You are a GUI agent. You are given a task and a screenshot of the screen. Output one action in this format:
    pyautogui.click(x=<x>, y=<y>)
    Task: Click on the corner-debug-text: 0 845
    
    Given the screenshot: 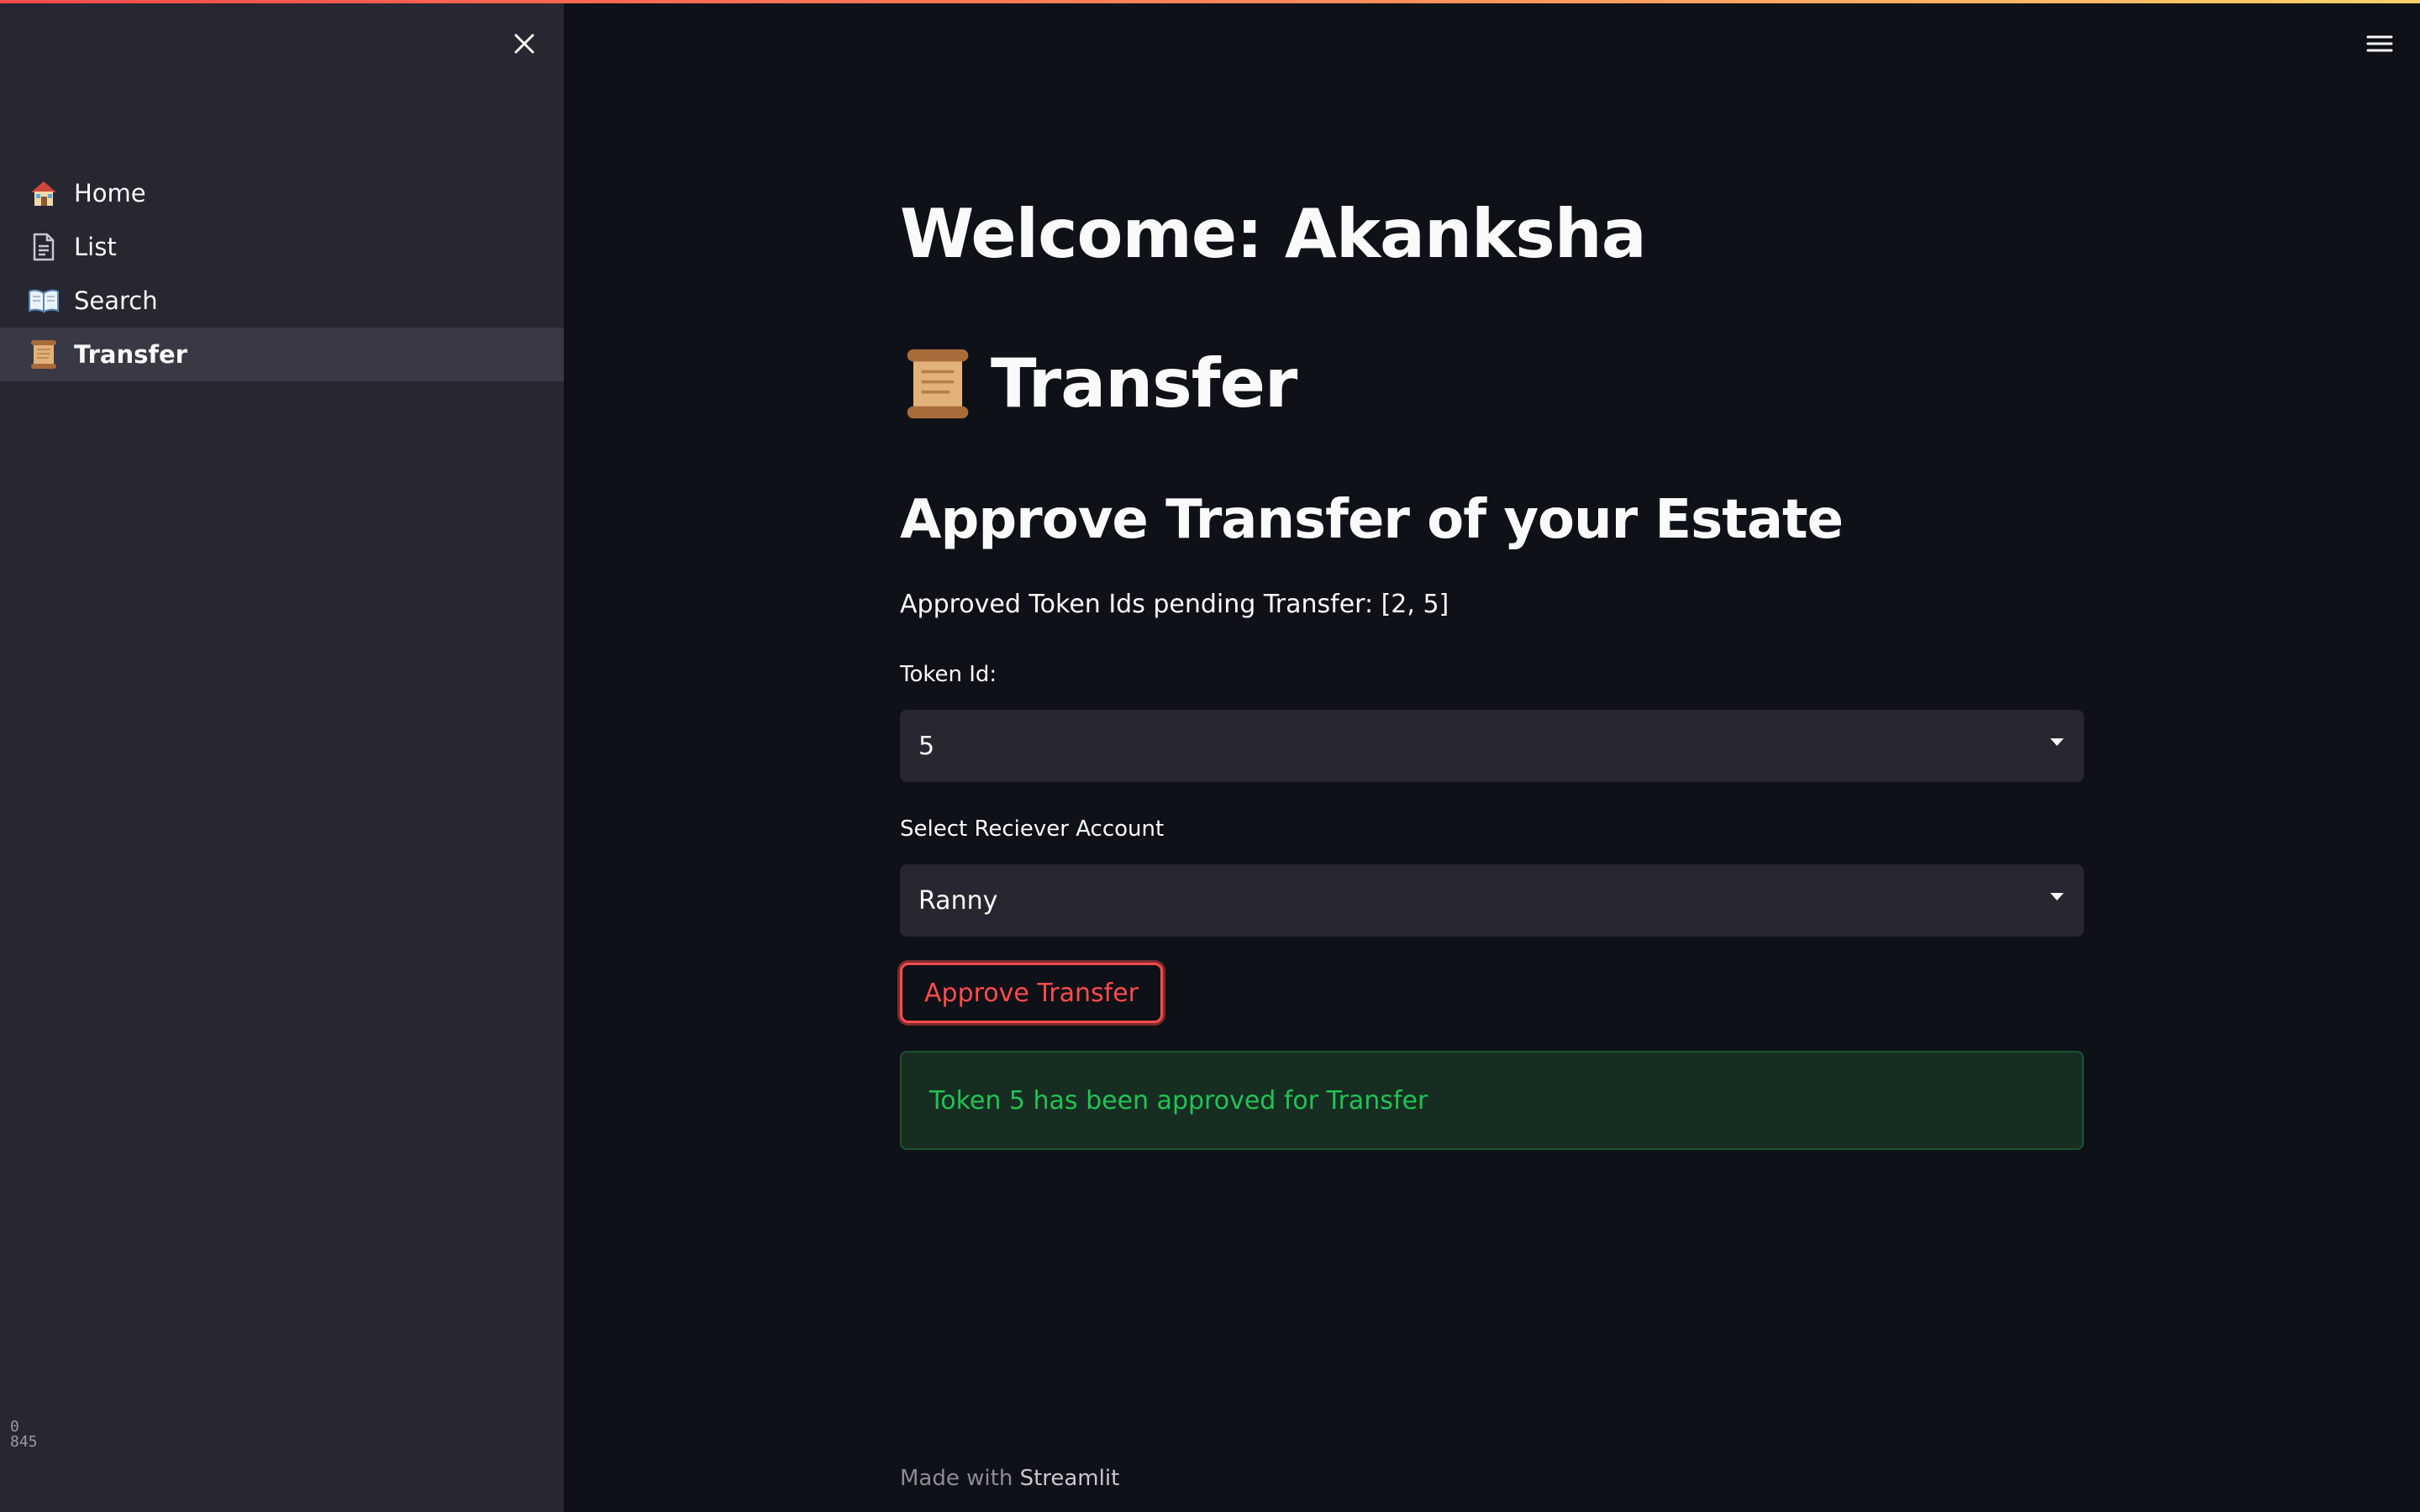 What is the action you would take?
    pyautogui.click(x=24, y=1435)
    